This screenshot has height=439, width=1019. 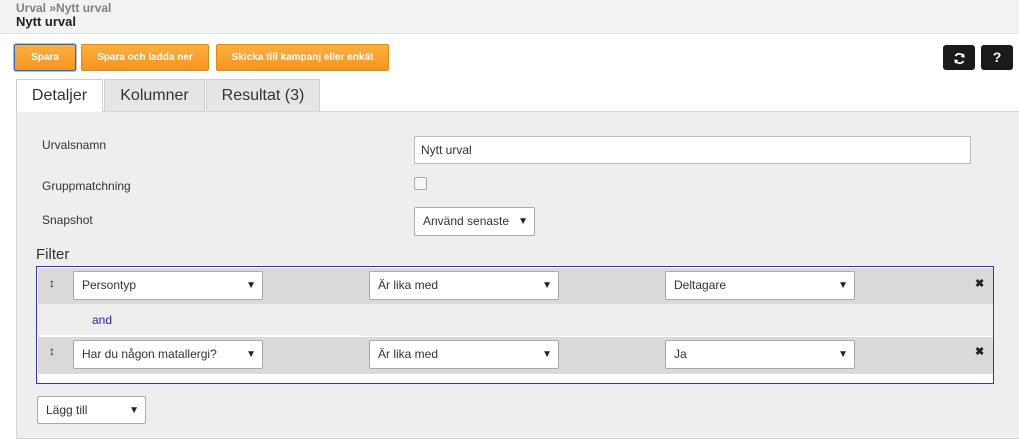 What do you see at coordinates (997, 57) in the screenshot?
I see `help-button: ?` at bounding box center [997, 57].